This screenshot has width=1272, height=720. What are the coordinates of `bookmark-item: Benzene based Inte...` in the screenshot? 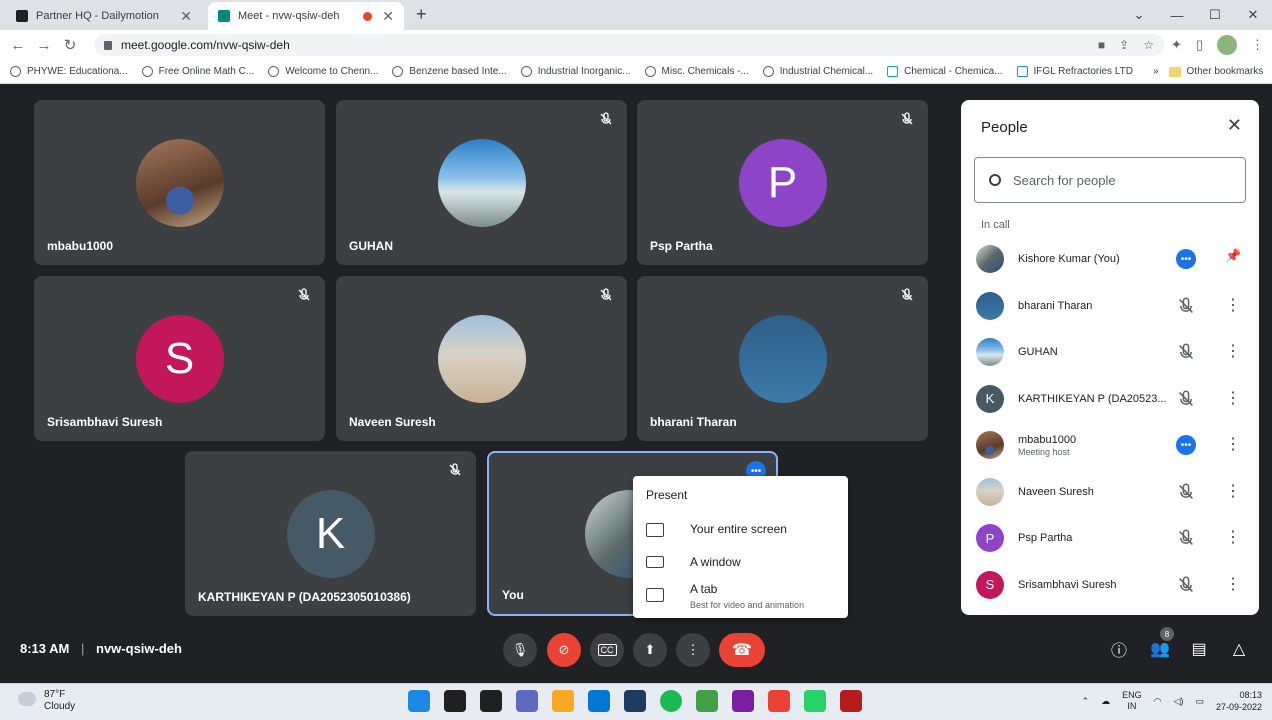 It's located at (449, 71).